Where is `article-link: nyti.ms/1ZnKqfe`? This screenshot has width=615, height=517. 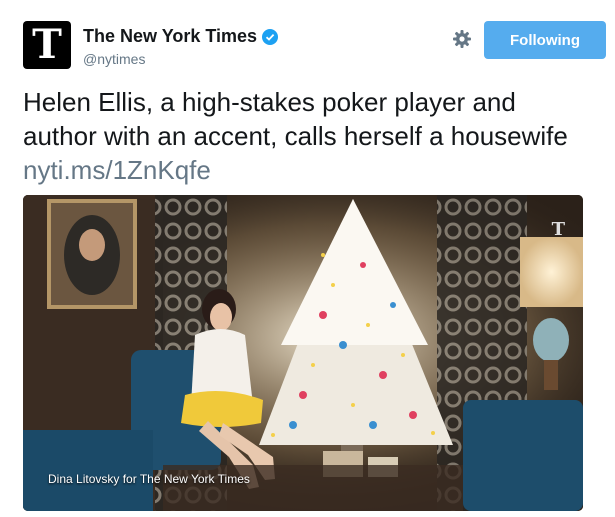
article-link: nyti.ms/1ZnKqfe is located at coordinates (117, 170).